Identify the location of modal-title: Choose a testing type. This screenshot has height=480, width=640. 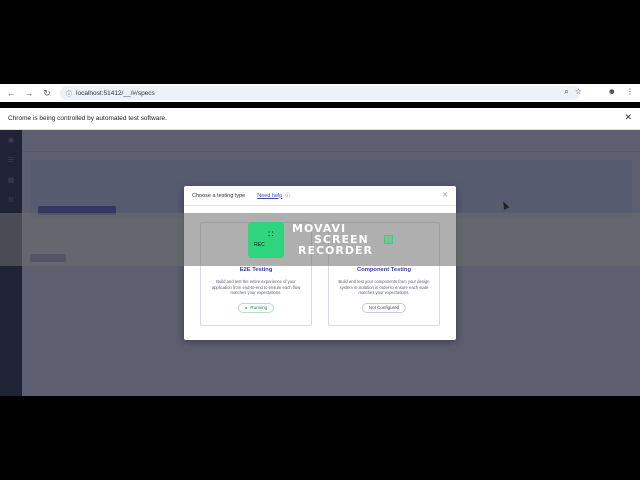
(219, 195).